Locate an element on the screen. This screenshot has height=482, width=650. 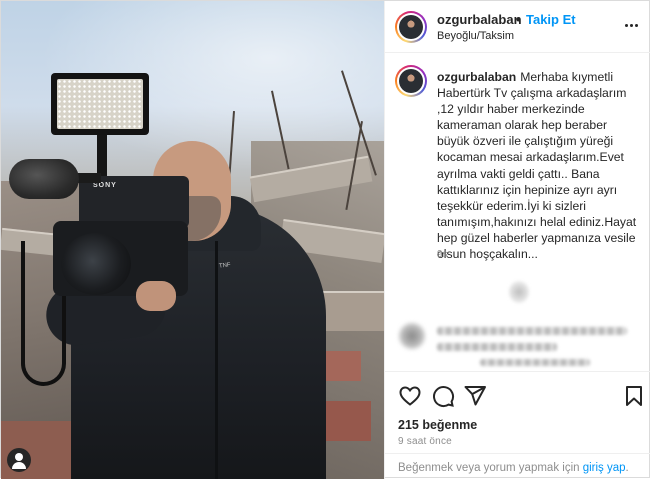
comment-prompt-text: Beğenmek veya yorum yapmak için is located at coordinates (490, 468).